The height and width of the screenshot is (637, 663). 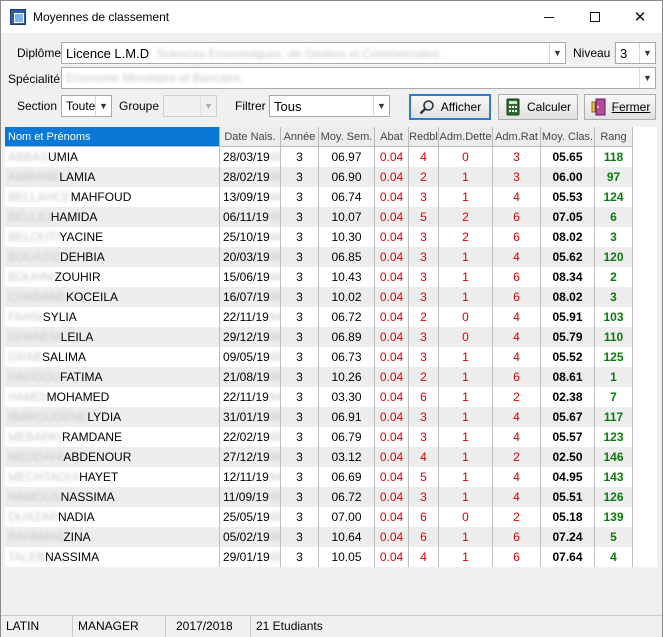 I want to click on cell-date: 13/09/1994, so click(x=250, y=197).